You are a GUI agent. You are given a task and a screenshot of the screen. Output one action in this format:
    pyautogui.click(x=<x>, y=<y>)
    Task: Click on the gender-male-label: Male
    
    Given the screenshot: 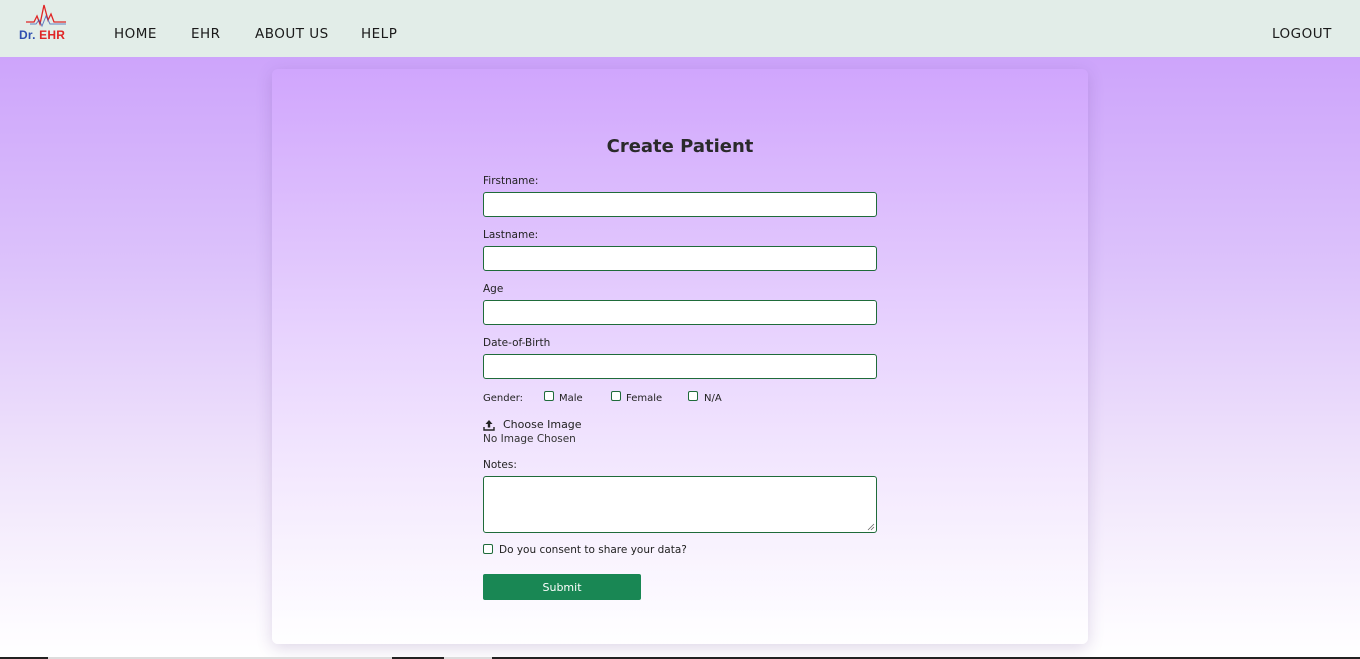 What is the action you would take?
    pyautogui.click(x=571, y=398)
    